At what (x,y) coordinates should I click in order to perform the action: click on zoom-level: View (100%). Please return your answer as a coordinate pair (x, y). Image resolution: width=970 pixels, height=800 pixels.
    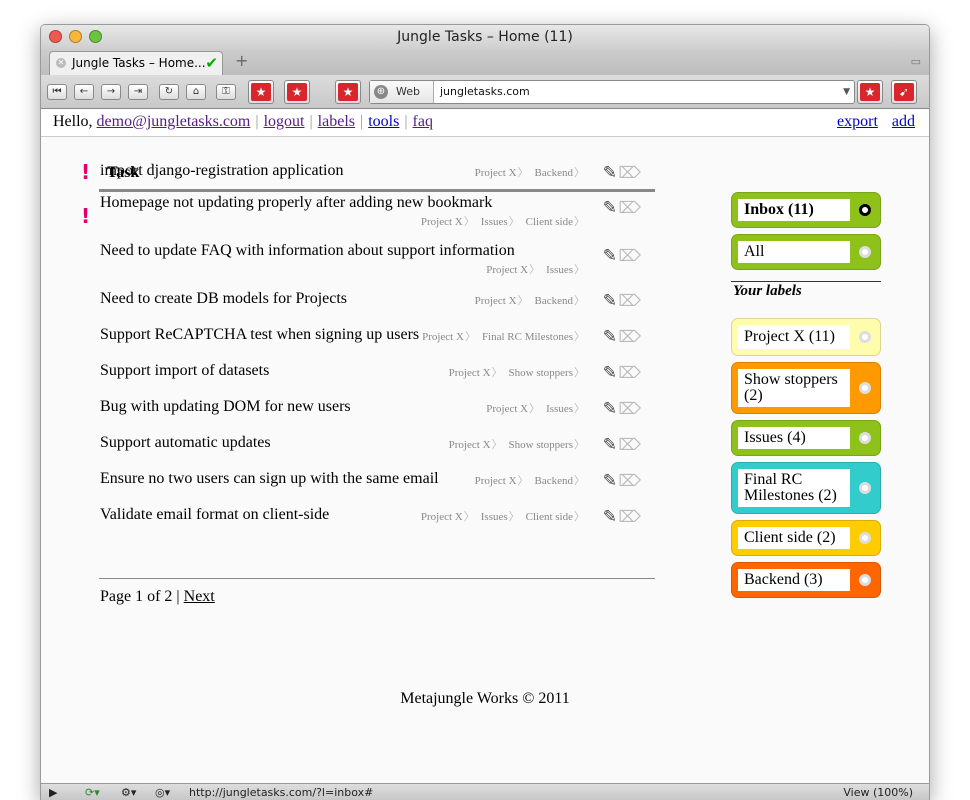
    Looking at the image, I should click on (878, 792).